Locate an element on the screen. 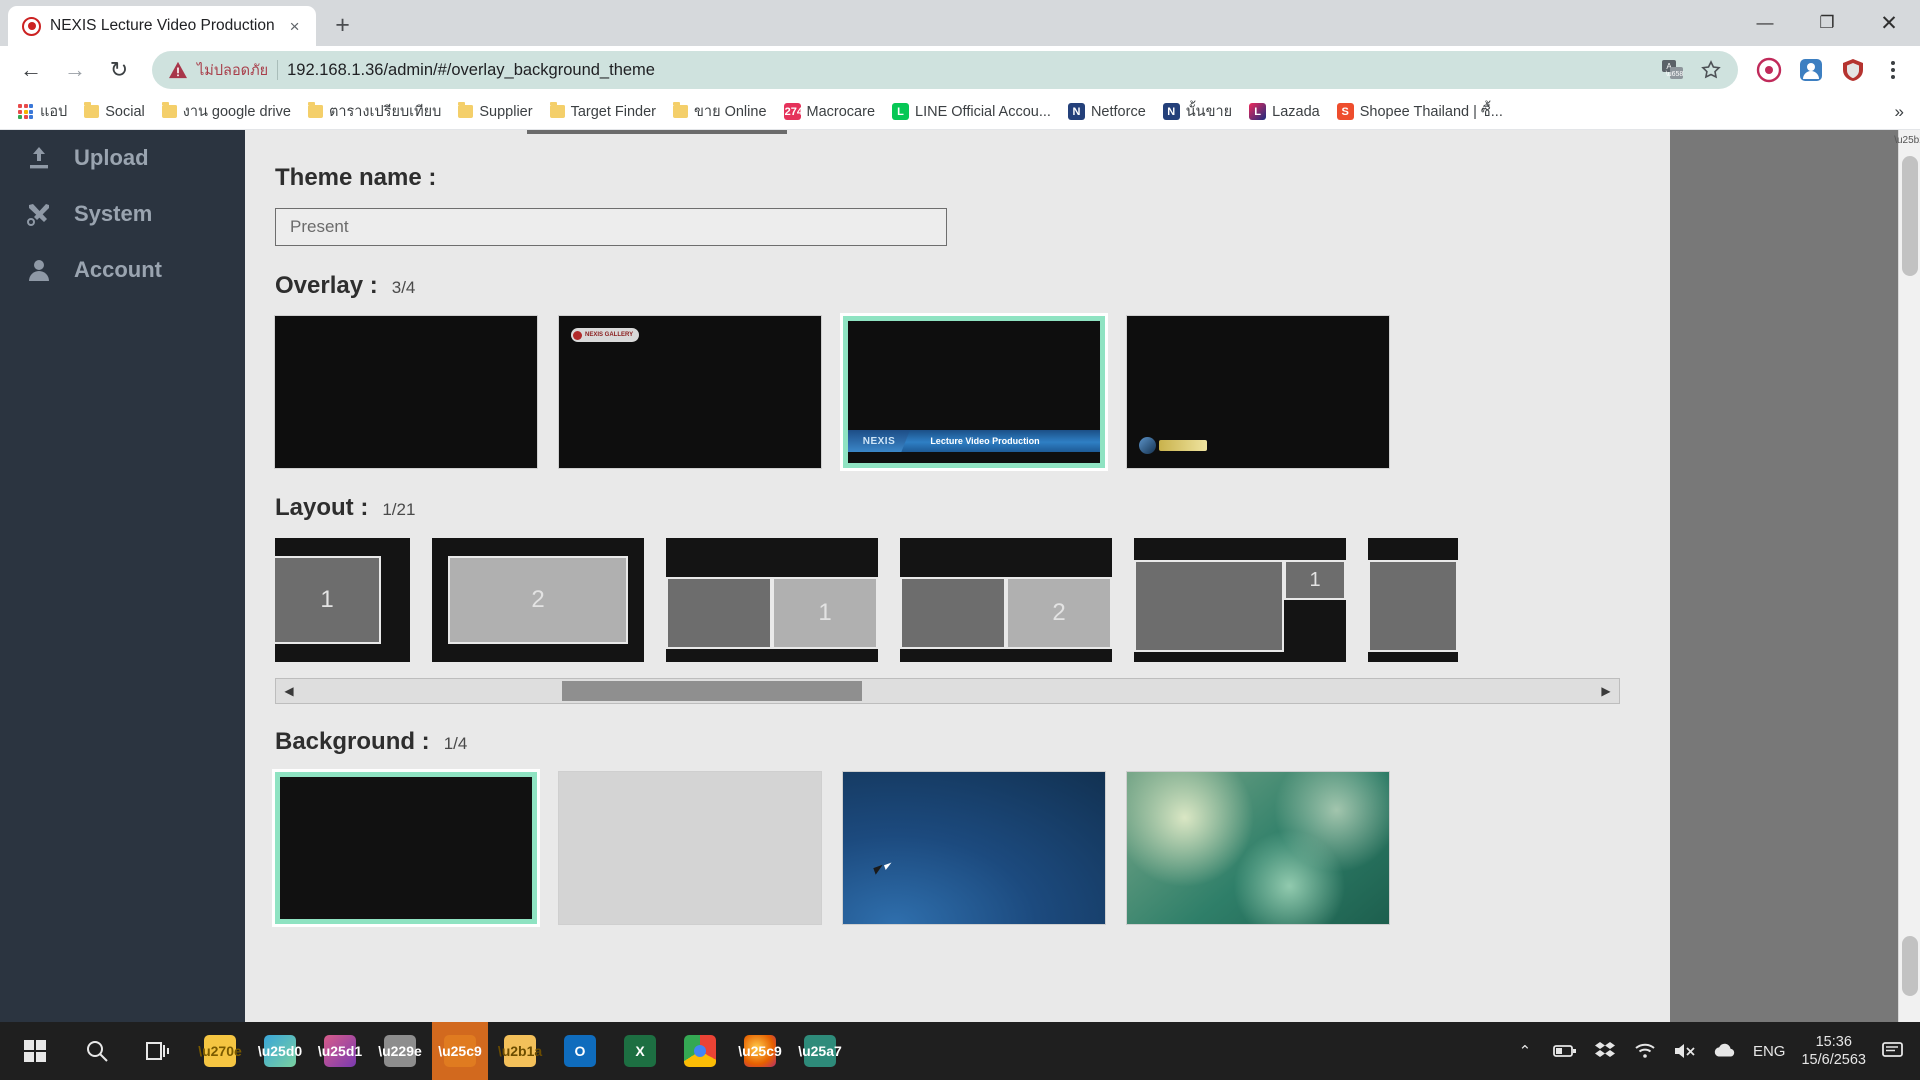 The height and width of the screenshot is (1080, 1920). scrollbar-track is located at coordinates (947, 691).